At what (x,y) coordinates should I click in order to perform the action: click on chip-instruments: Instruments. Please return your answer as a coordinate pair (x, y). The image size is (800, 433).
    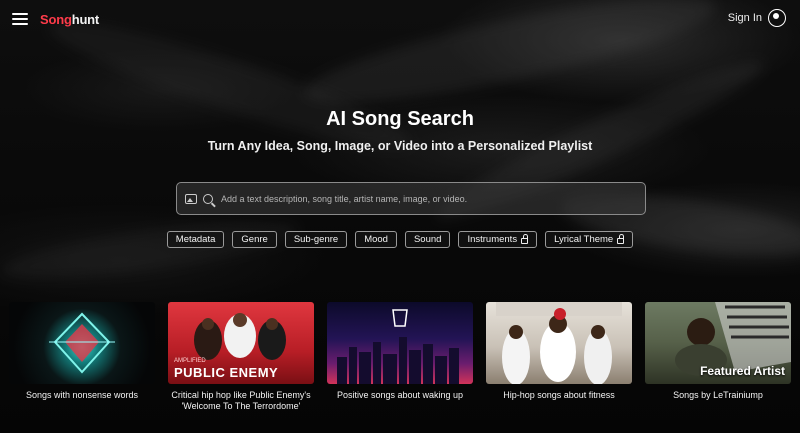
    Looking at the image, I should click on (498, 239).